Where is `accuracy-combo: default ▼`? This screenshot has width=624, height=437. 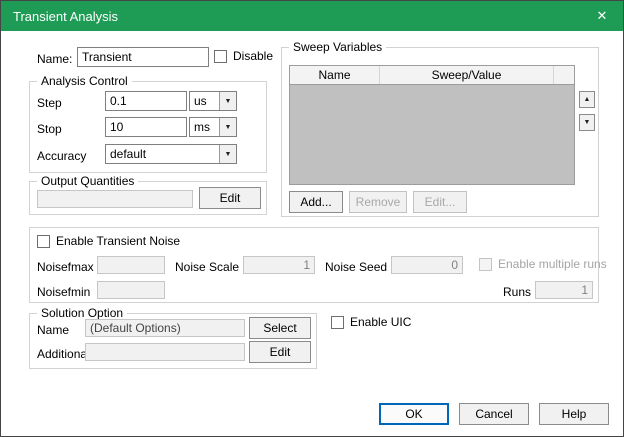
accuracy-combo: default ▼ is located at coordinates (171, 154).